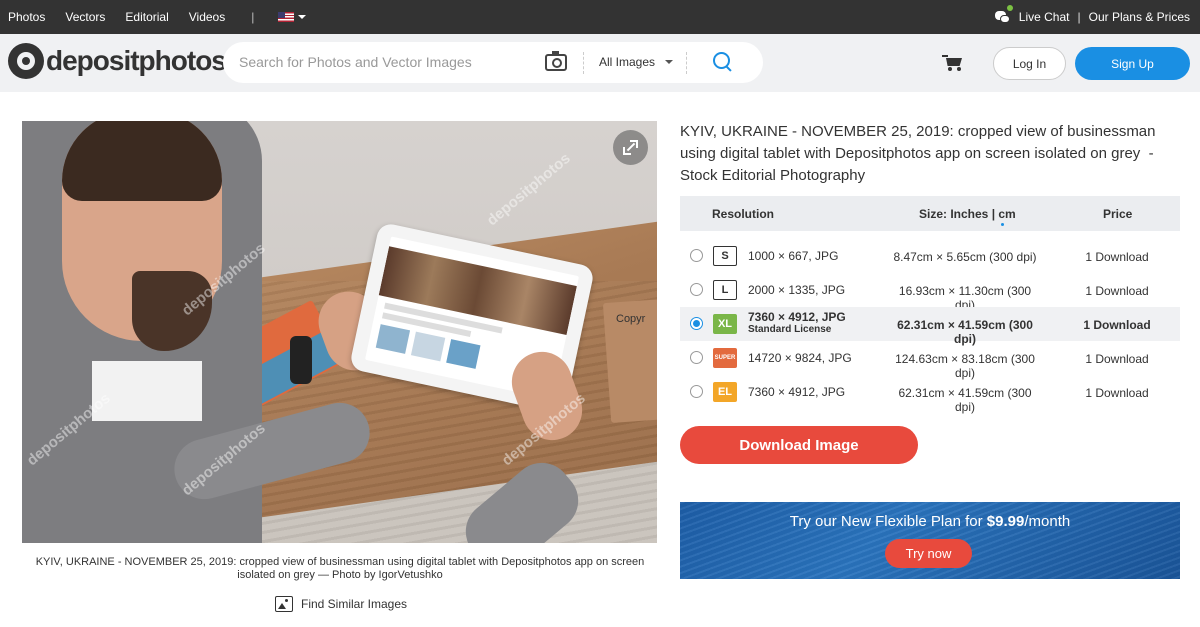  I want to click on language-selector, so click(292, 17).